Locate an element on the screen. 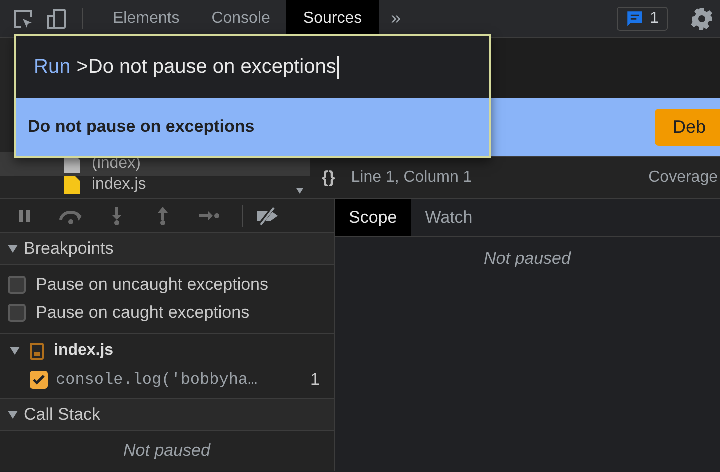  file-name: (index) is located at coordinates (116, 164).